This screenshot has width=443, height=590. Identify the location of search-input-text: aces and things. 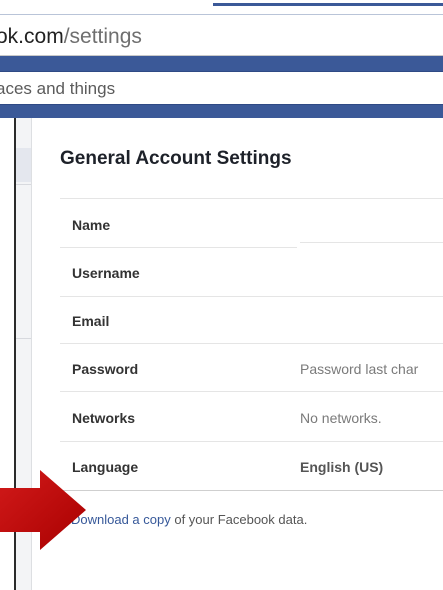
(58, 88).